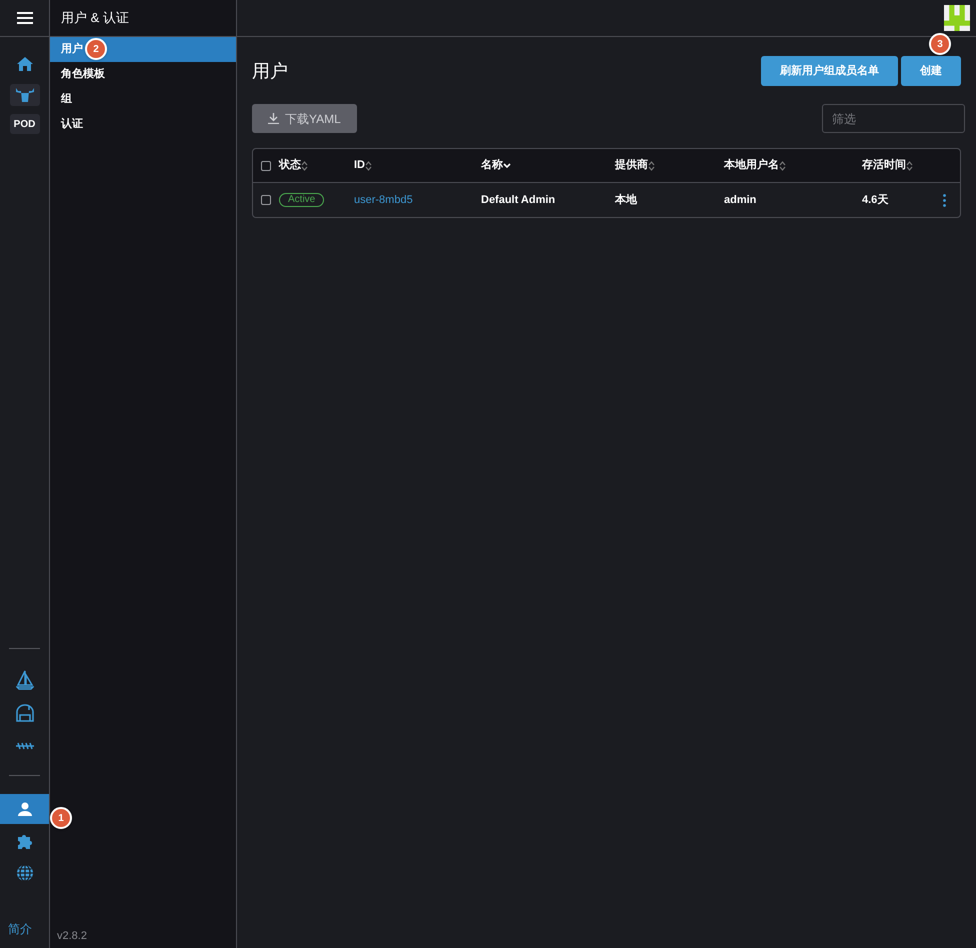  What do you see at coordinates (383, 200) in the screenshot?
I see `user-id-link: user-8mbd5` at bounding box center [383, 200].